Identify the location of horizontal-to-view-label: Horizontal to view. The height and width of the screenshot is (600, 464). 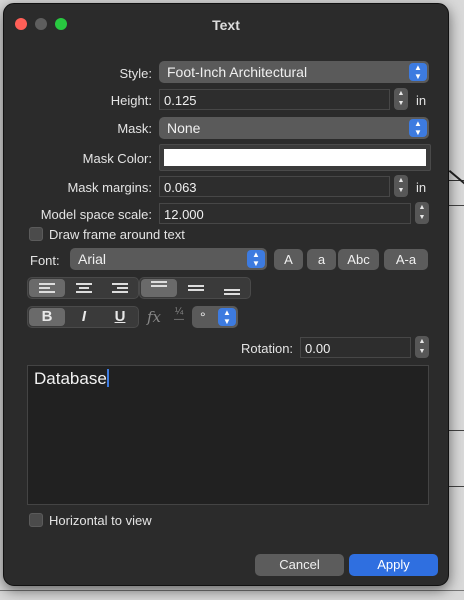
(100, 520).